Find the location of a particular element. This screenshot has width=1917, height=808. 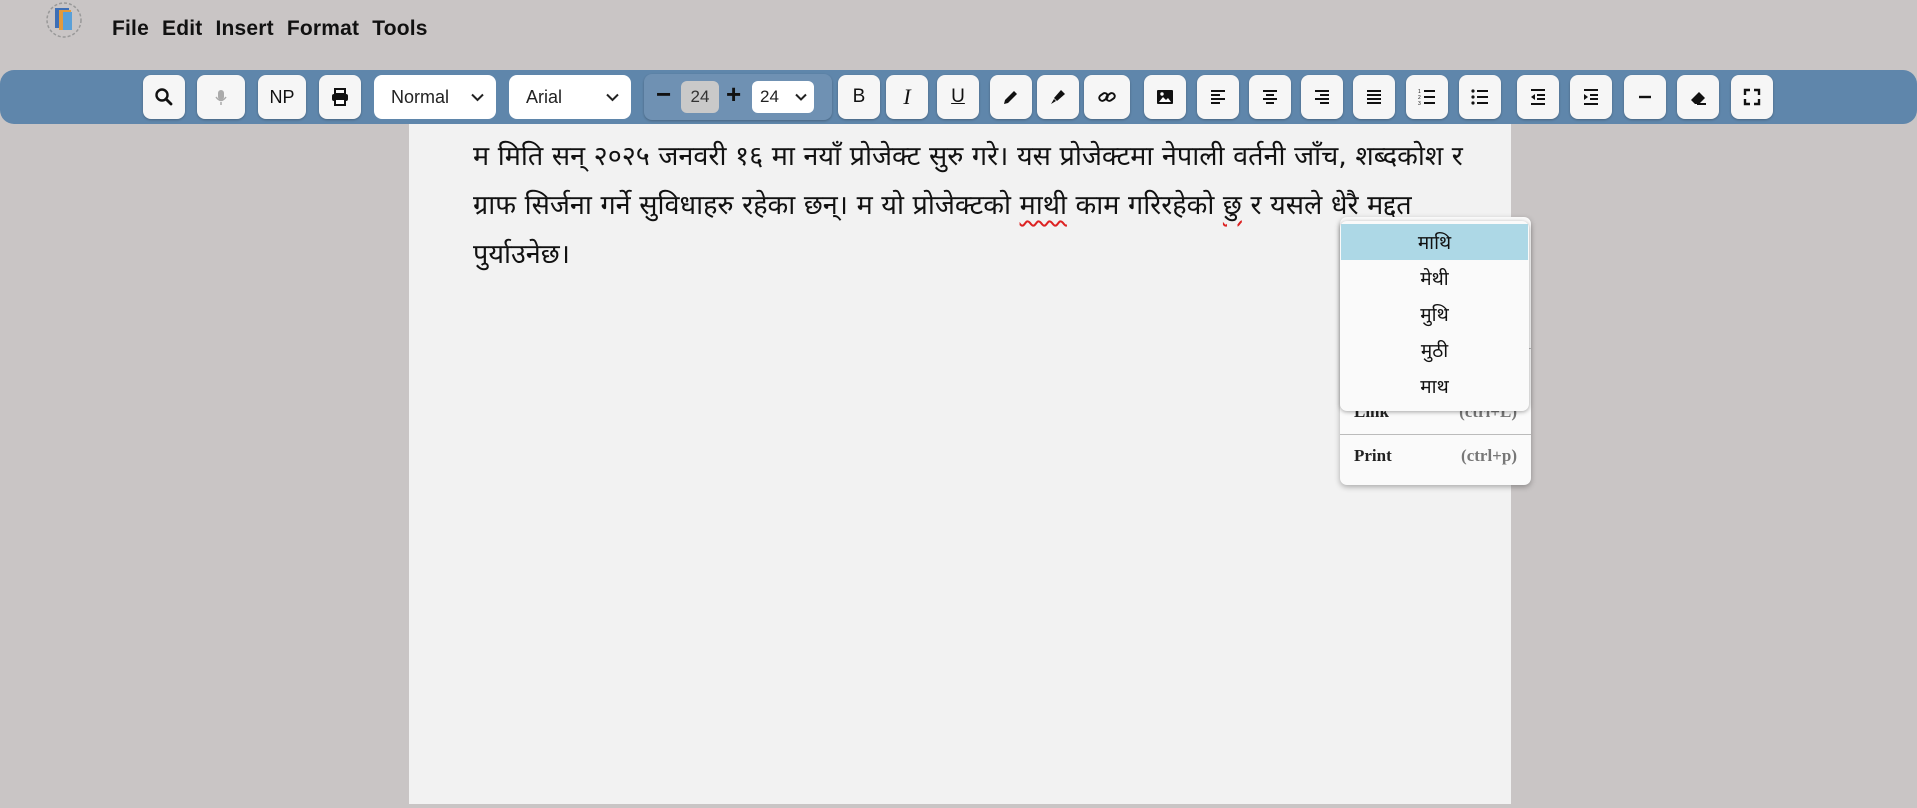

highlighter-icon is located at coordinates (1058, 97).